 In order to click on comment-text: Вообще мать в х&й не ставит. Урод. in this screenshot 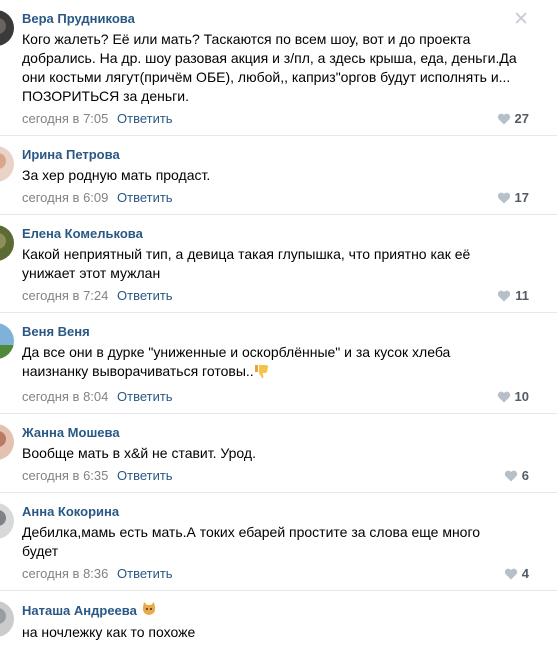, I will do `click(139, 453)`.